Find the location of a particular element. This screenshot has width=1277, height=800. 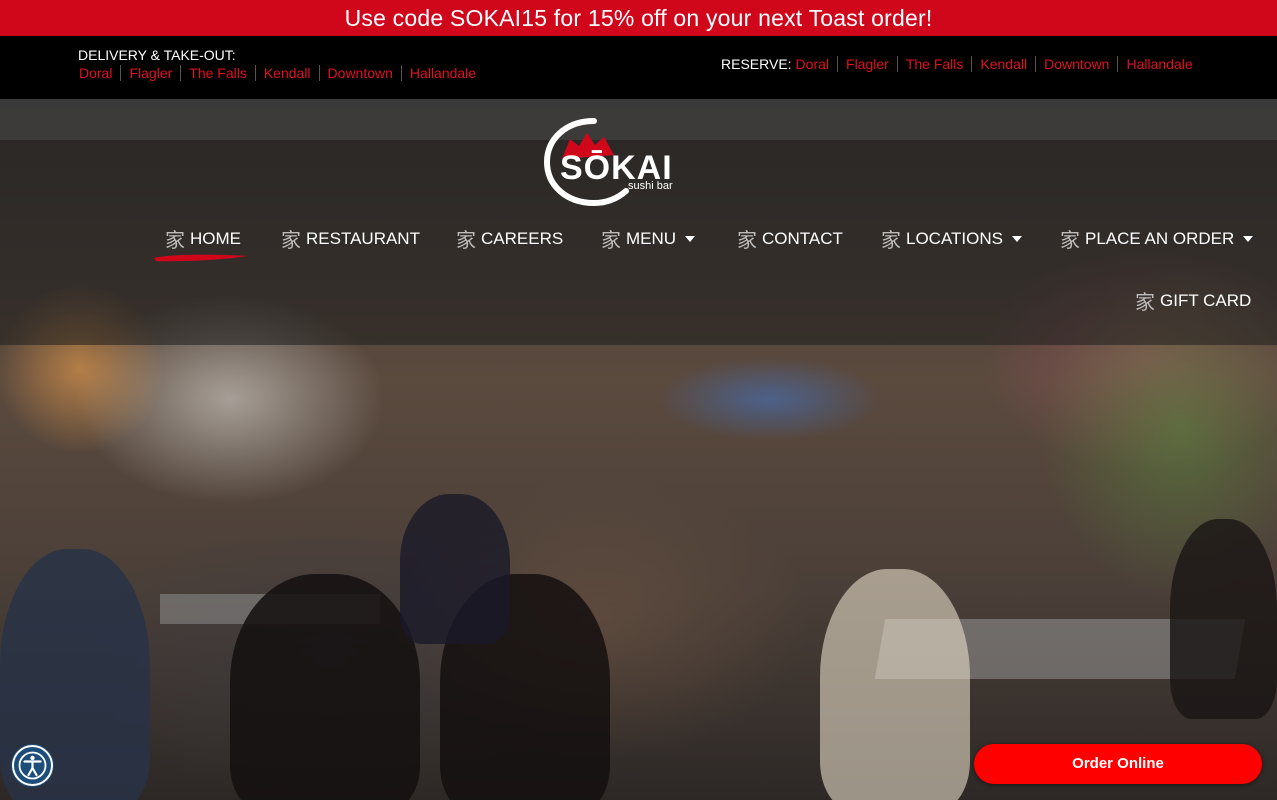

sokai-logo-icon: SŌKAI sushi bar is located at coordinates (608, 162).